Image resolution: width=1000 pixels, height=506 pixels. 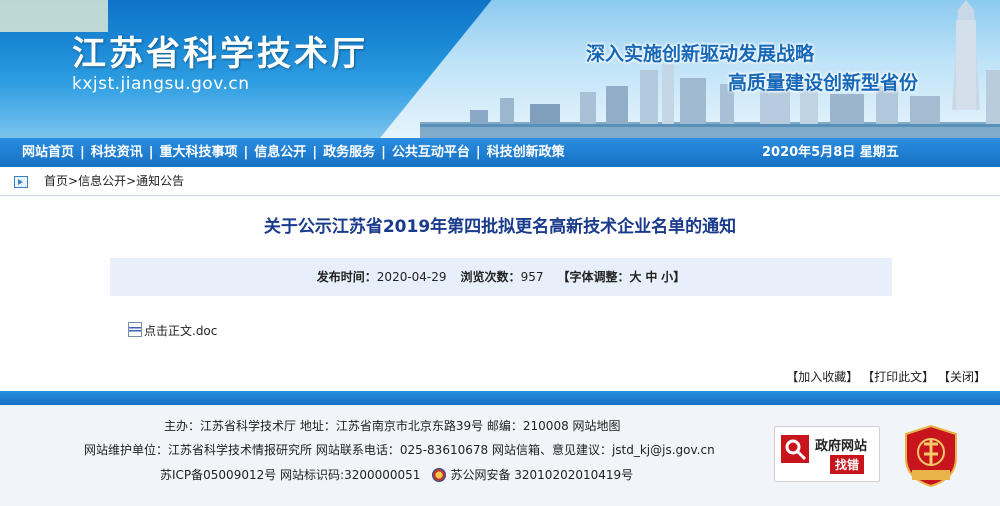 I want to click on current-date: 2020年5月8日 星期五, so click(x=830, y=152).